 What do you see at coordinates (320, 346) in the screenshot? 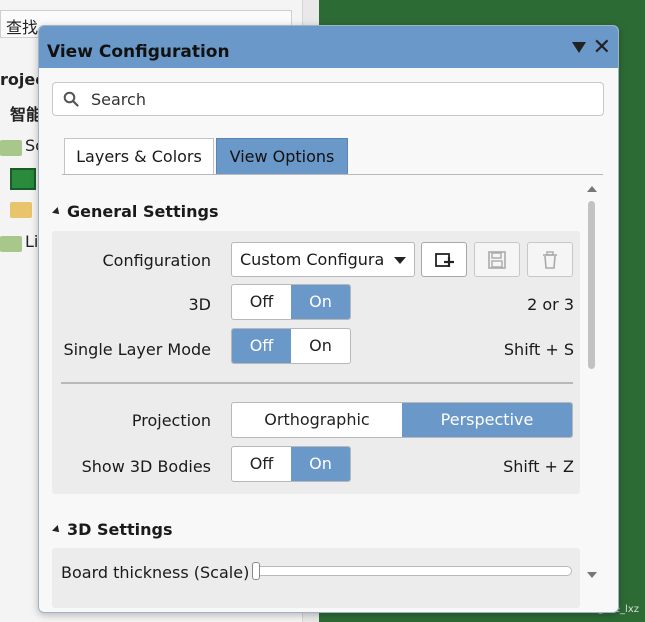
I see `single-layer-on-option: On` at bounding box center [320, 346].